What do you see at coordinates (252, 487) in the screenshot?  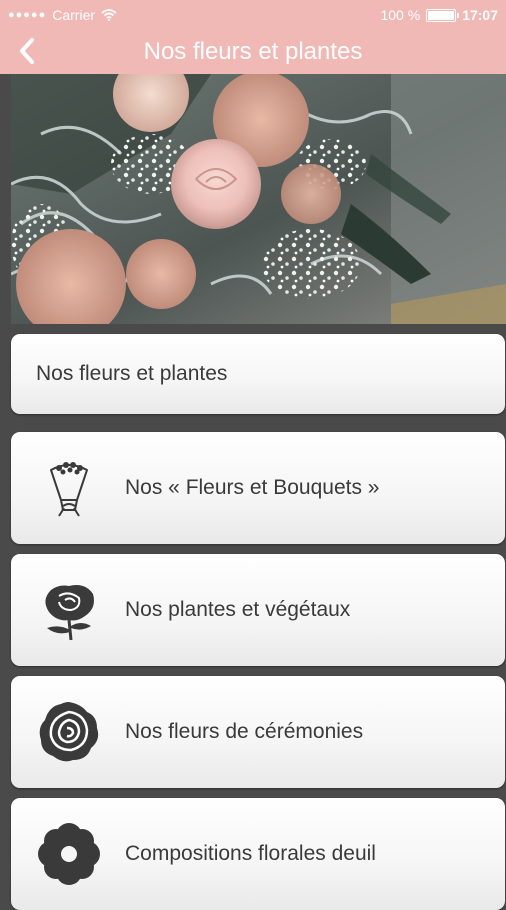 I see `menu-item-label: Nos « Fleurs et Bouquets »` at bounding box center [252, 487].